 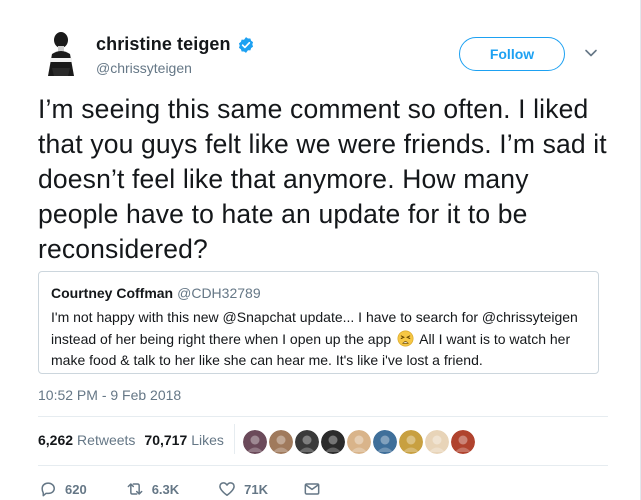 I want to click on avatar-image, so click(x=61, y=53).